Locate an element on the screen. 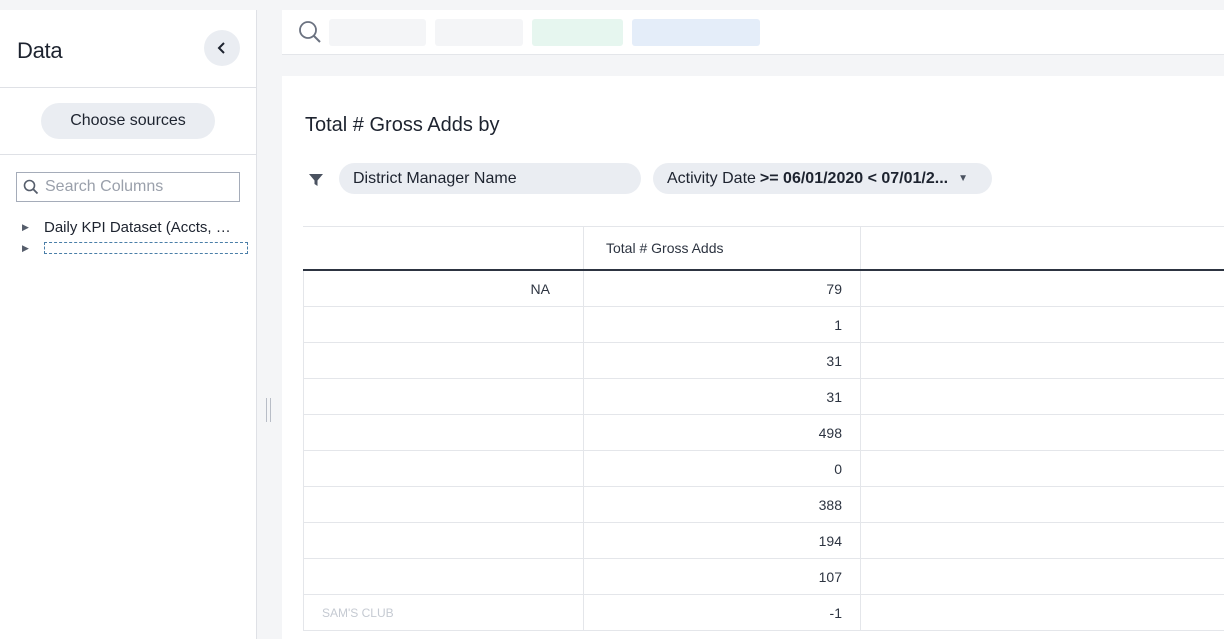  table-row: SAM'S CLUB -1 is located at coordinates (763, 613).